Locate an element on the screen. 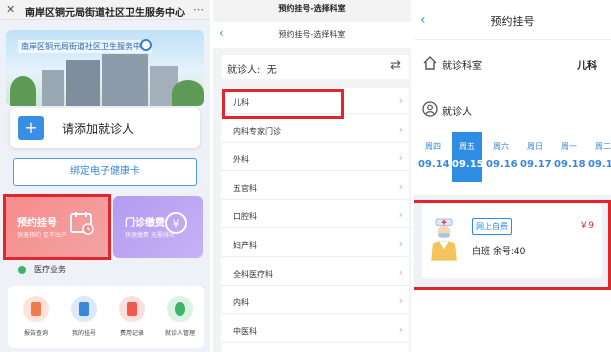 This screenshot has height=352, width=611. department-item: 口腔科 › is located at coordinates (315, 215).